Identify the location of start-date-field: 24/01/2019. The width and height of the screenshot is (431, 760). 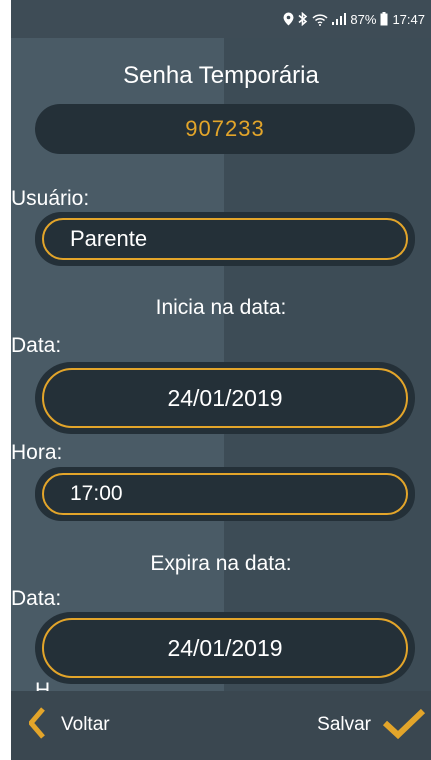
(225, 398).